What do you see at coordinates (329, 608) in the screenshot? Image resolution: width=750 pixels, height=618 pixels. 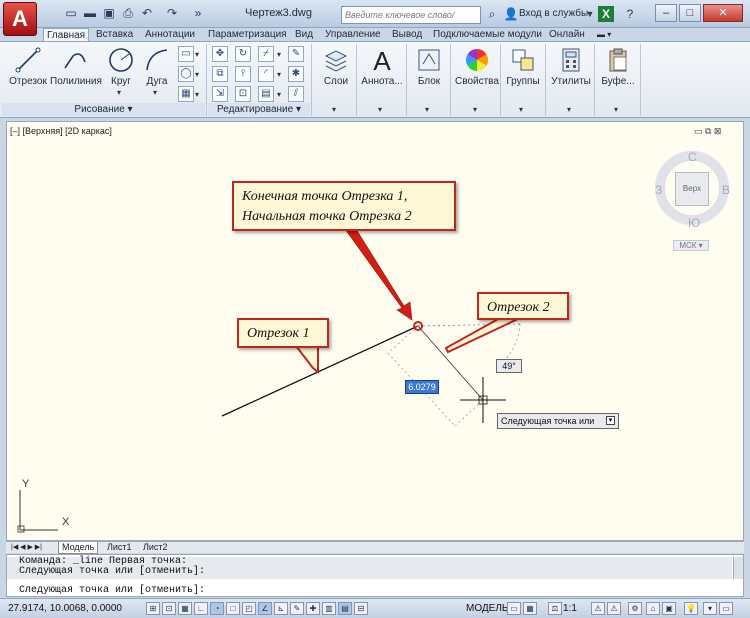 I see `transparency-icon: ▥` at bounding box center [329, 608].